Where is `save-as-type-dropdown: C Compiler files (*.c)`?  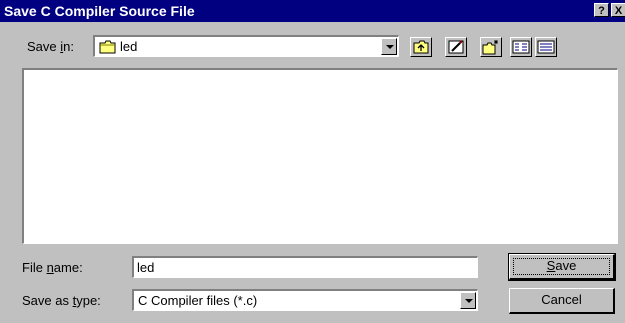
save-as-type-dropdown: C Compiler files (*.c) is located at coordinates (305, 300).